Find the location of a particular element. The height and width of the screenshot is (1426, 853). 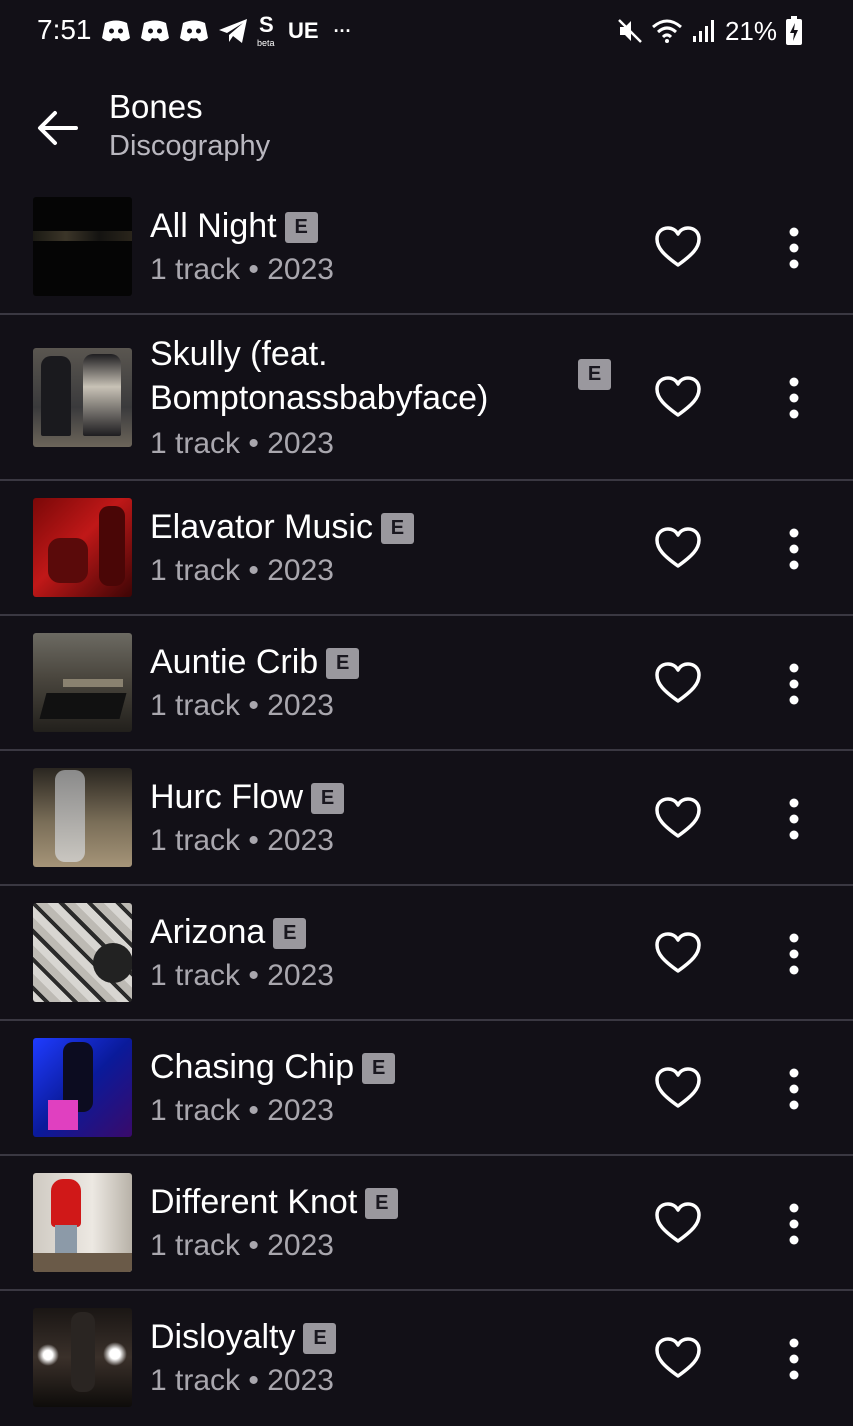

system-icons: 21% is located at coordinates (710, 31).